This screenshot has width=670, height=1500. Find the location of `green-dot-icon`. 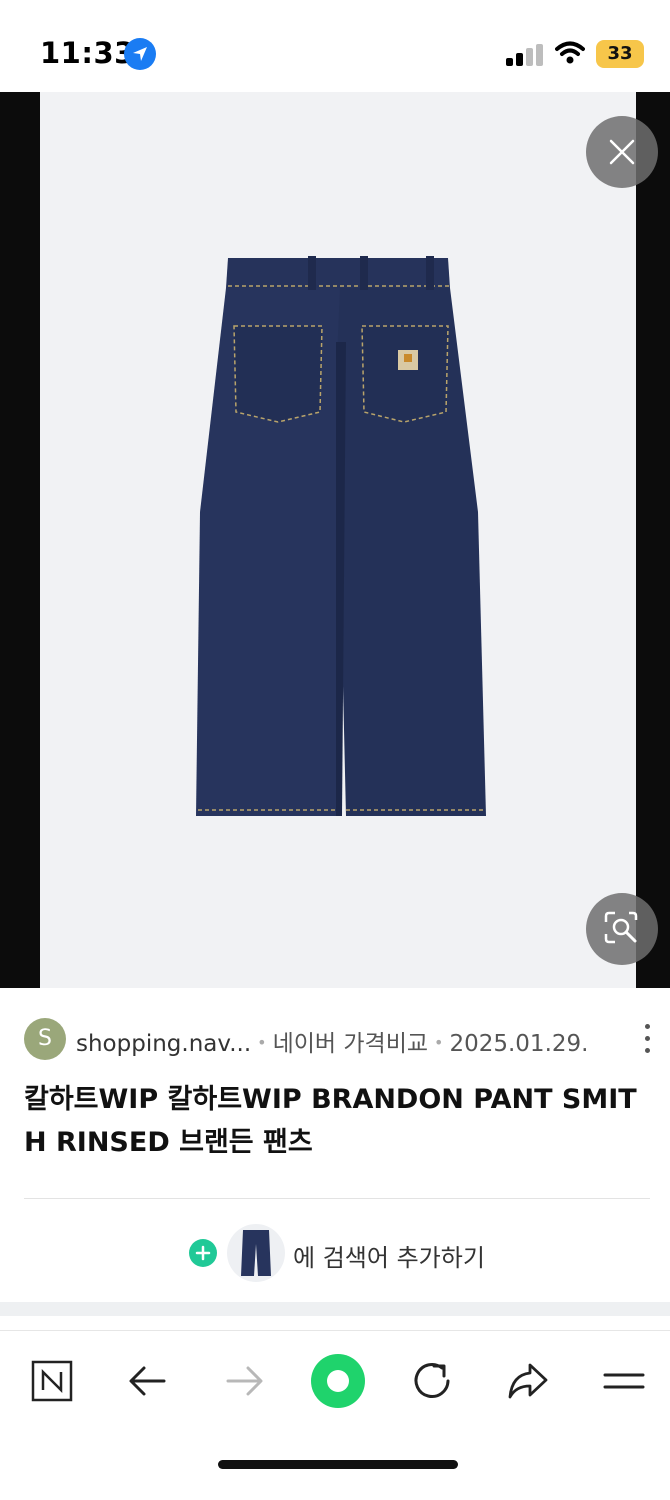

green-dot-icon is located at coordinates (338, 1381).